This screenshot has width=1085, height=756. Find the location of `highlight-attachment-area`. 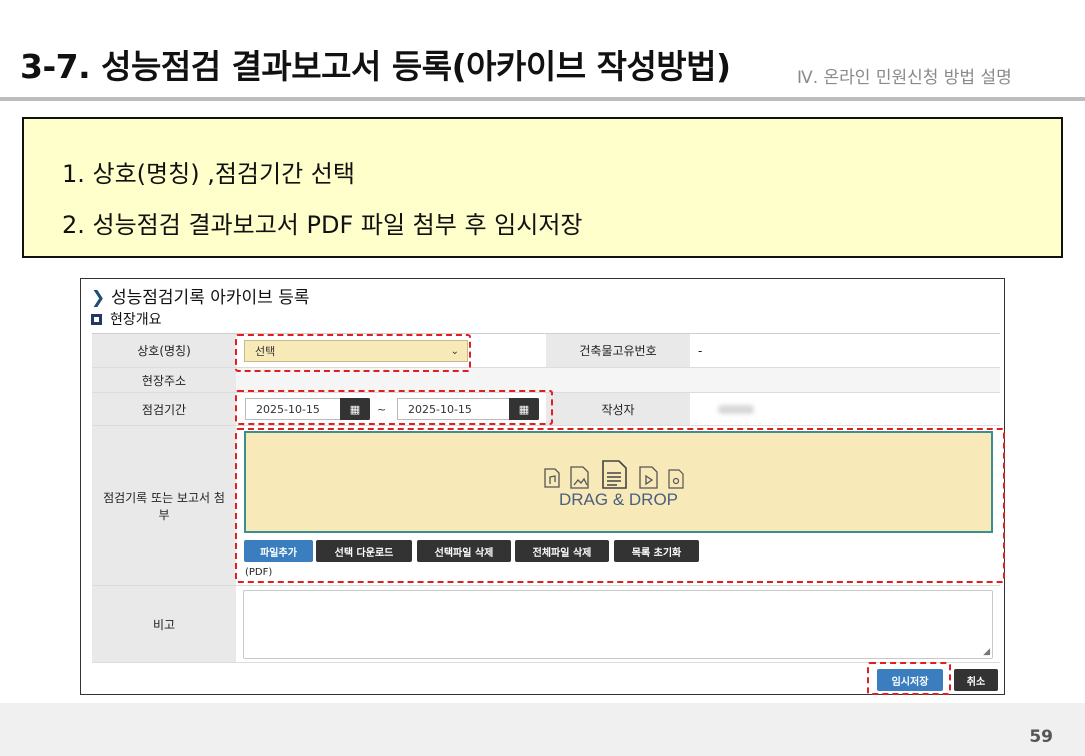

highlight-attachment-area is located at coordinates (620, 505).